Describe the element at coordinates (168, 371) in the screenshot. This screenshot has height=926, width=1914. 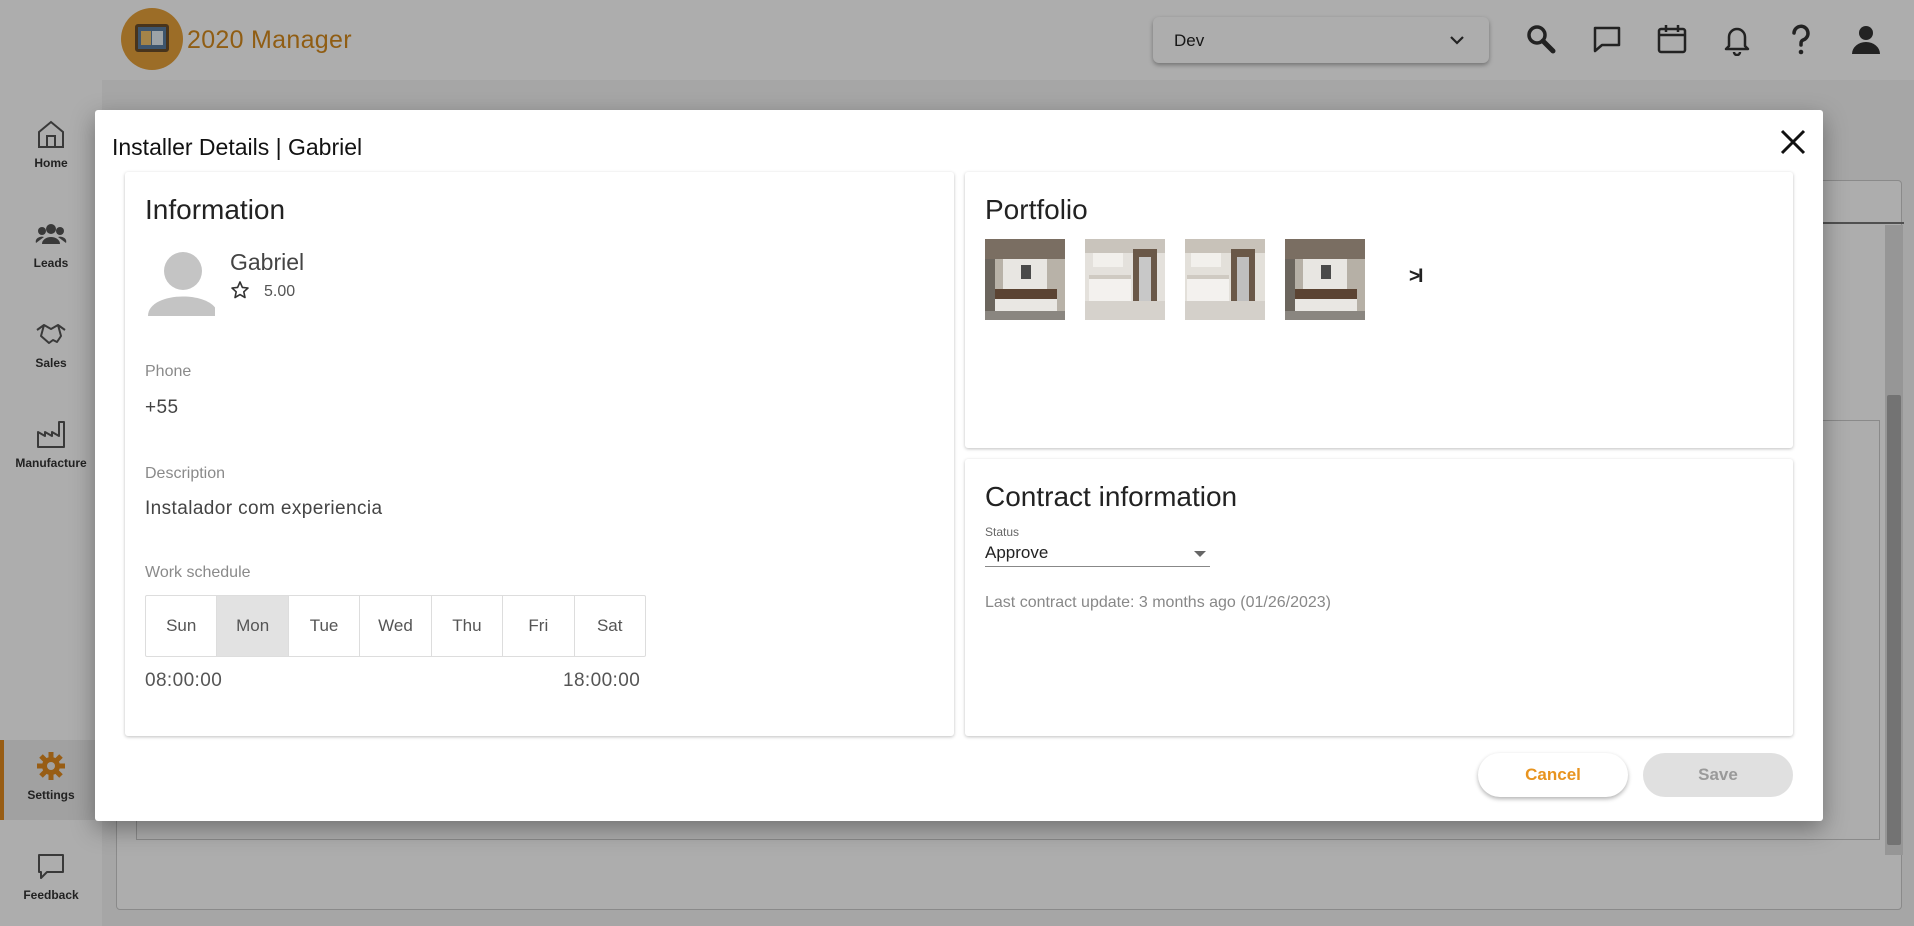
I see `phone-label: Phone` at that location.